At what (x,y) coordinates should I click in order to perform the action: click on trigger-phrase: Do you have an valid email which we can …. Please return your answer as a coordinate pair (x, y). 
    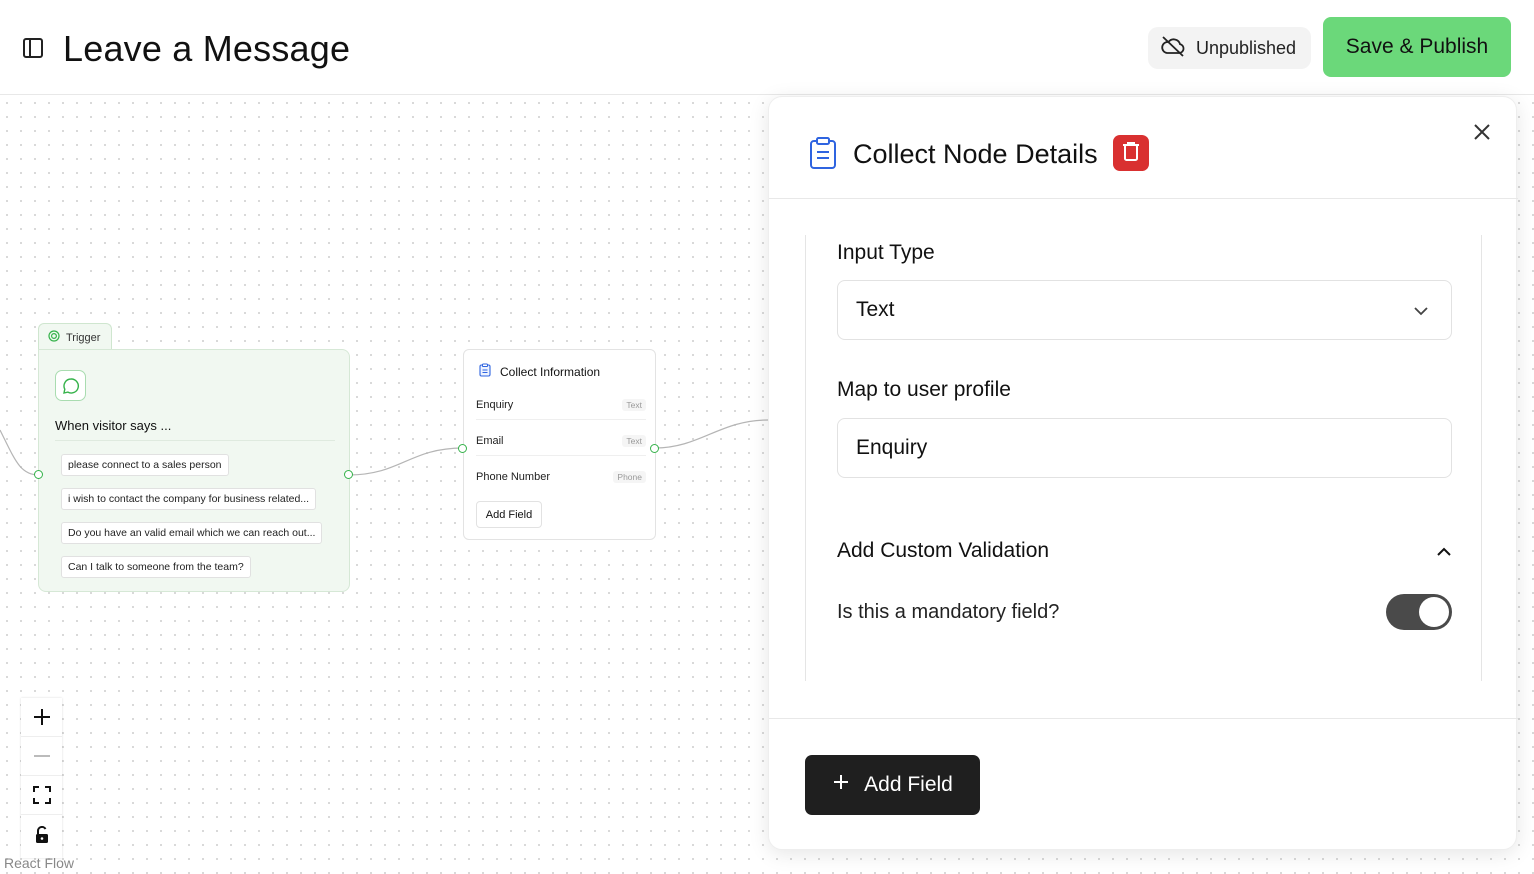
    Looking at the image, I should click on (192, 533).